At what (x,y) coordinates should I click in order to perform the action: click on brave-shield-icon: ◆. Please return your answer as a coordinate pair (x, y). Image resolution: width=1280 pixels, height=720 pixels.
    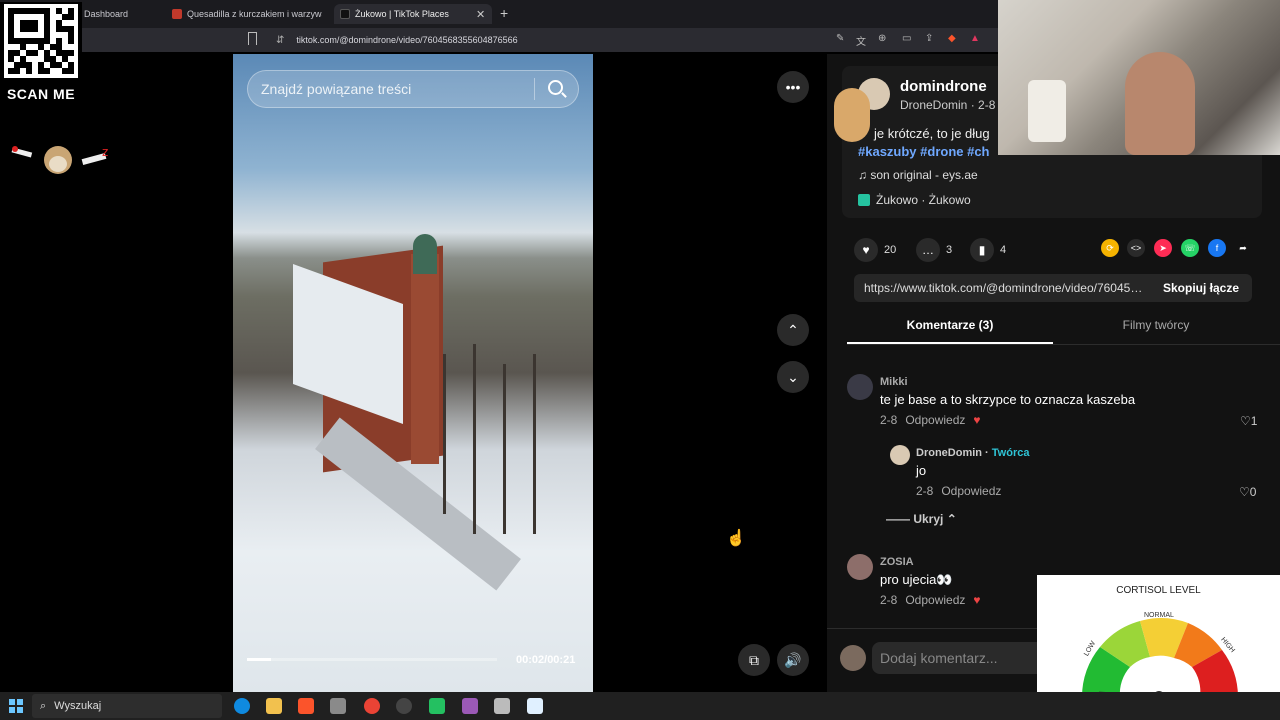
    Looking at the image, I should click on (952, 38).